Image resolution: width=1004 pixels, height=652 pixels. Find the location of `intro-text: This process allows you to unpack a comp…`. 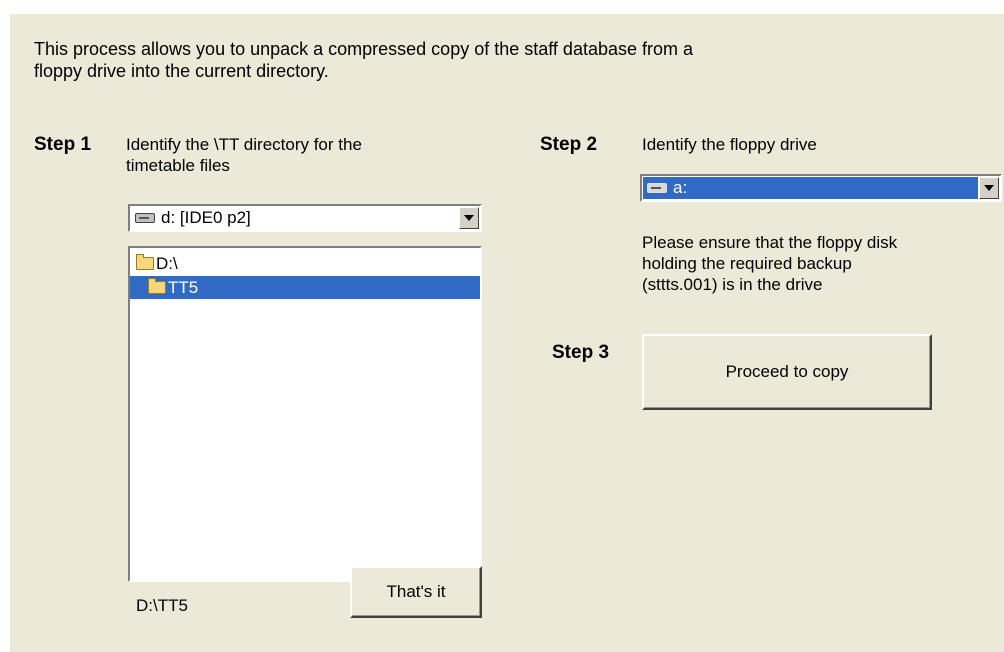

intro-text: This process allows you to unpack a comp… is located at coordinates (444, 60).